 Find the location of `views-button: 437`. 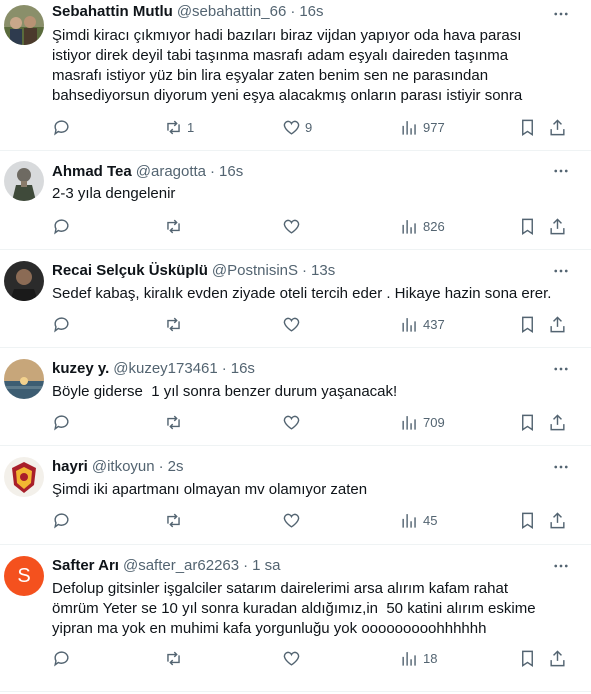

views-button: 437 is located at coordinates (422, 324).